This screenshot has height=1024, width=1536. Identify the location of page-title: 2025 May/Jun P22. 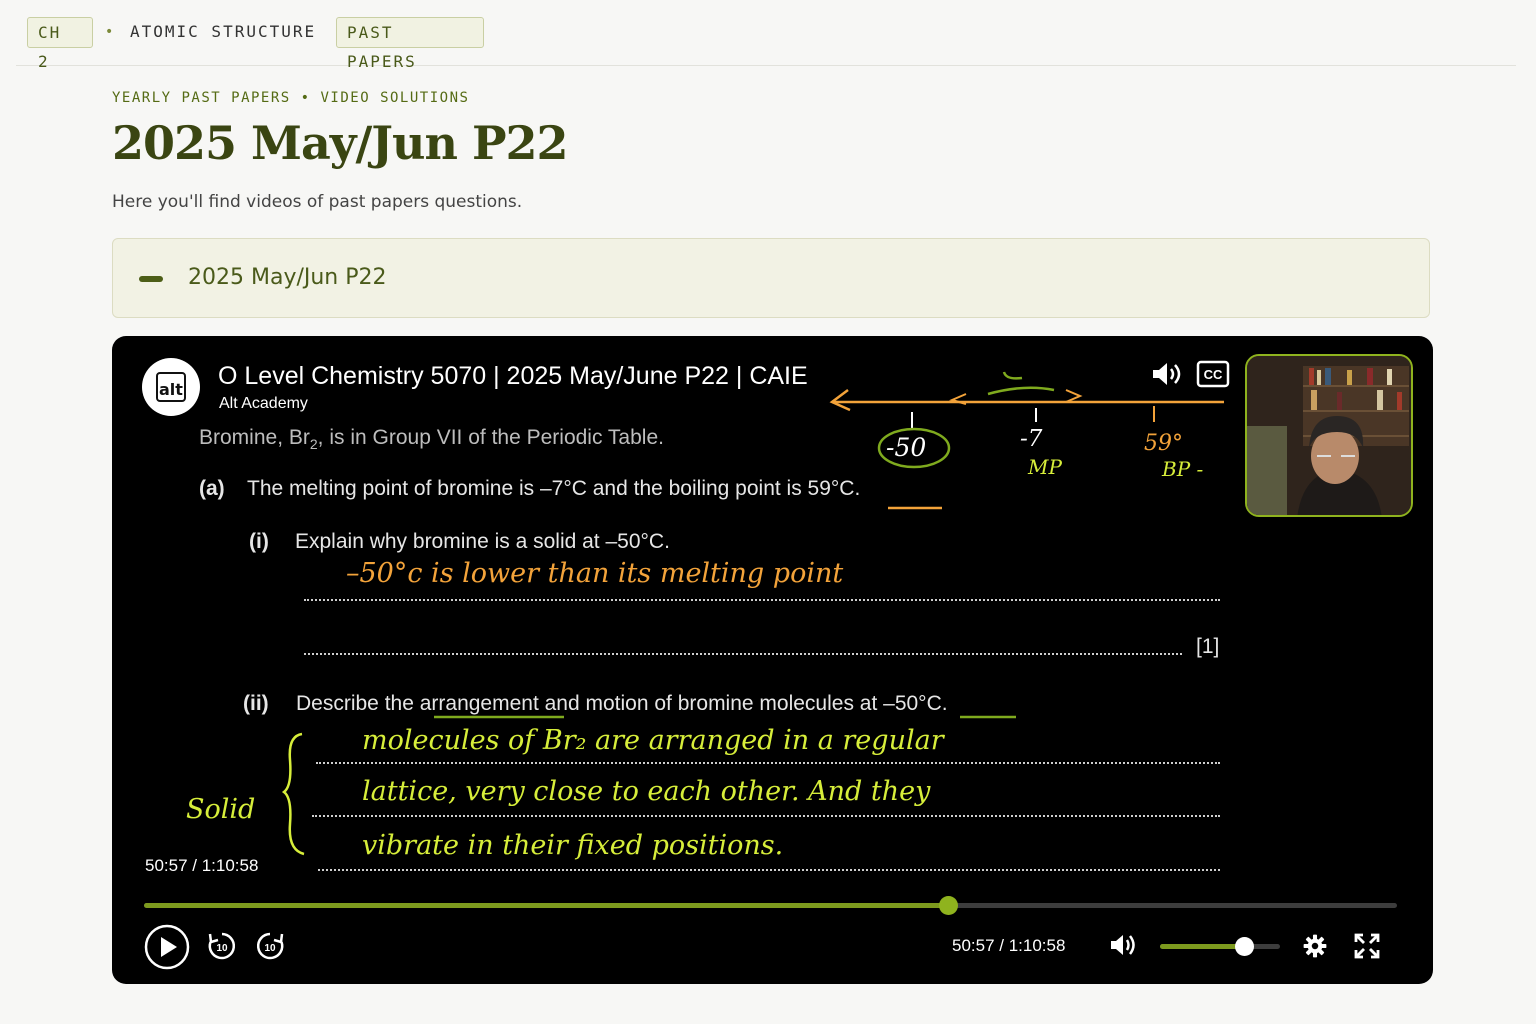
(340, 143).